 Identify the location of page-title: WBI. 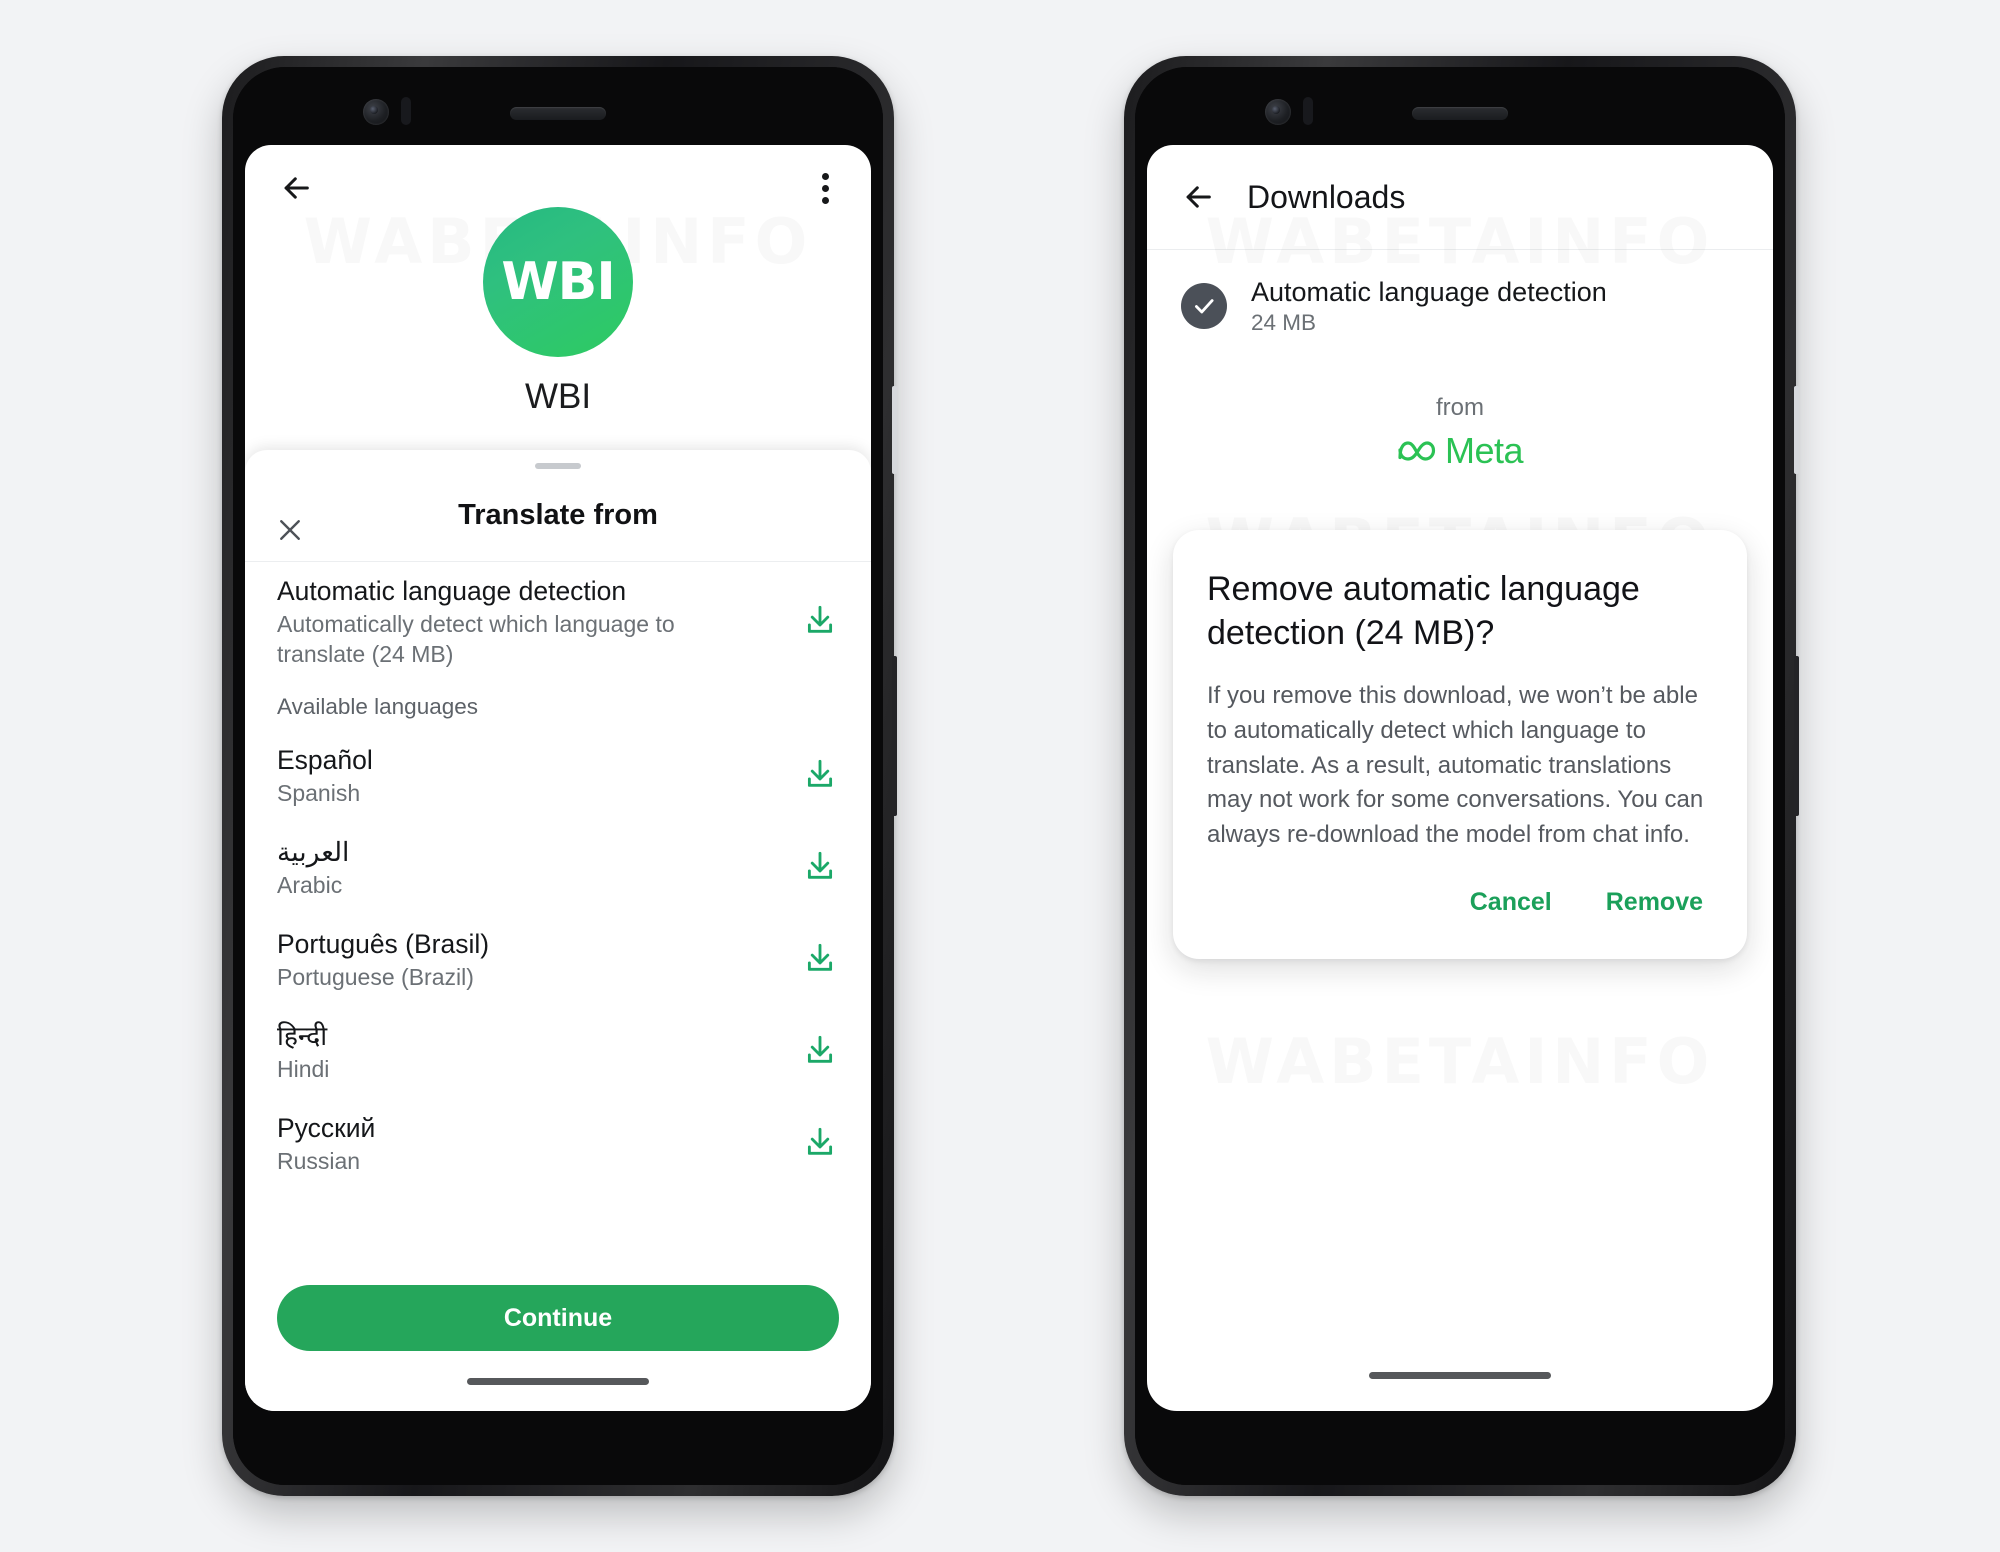
(558, 396).